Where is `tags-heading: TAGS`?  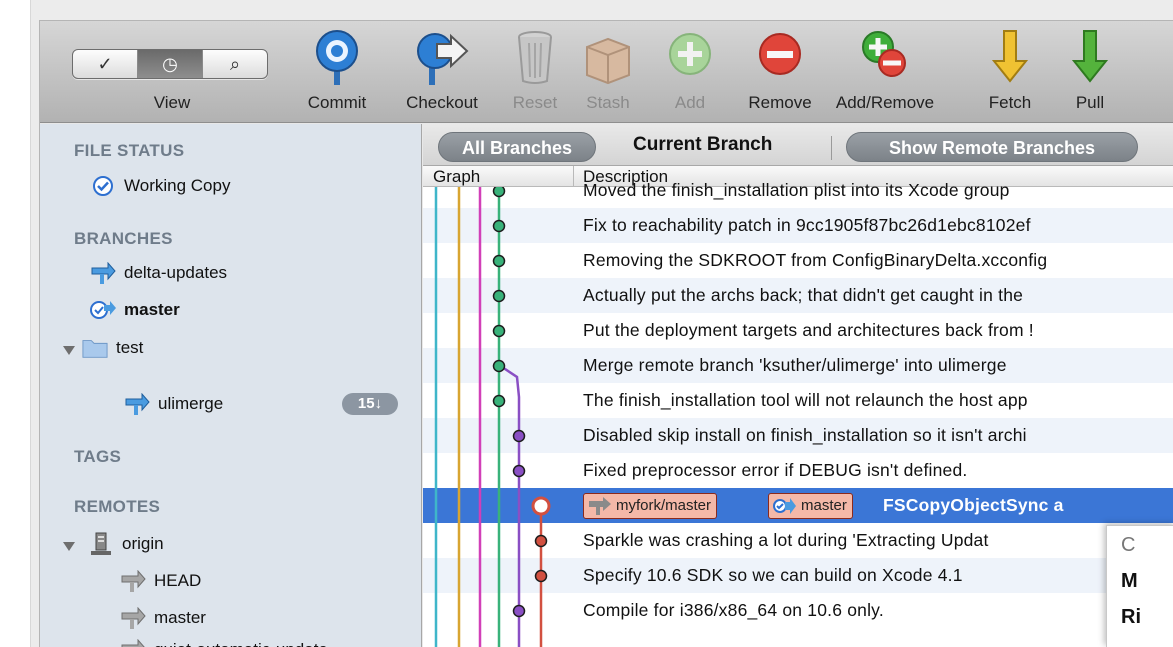 tags-heading: TAGS is located at coordinates (98, 456).